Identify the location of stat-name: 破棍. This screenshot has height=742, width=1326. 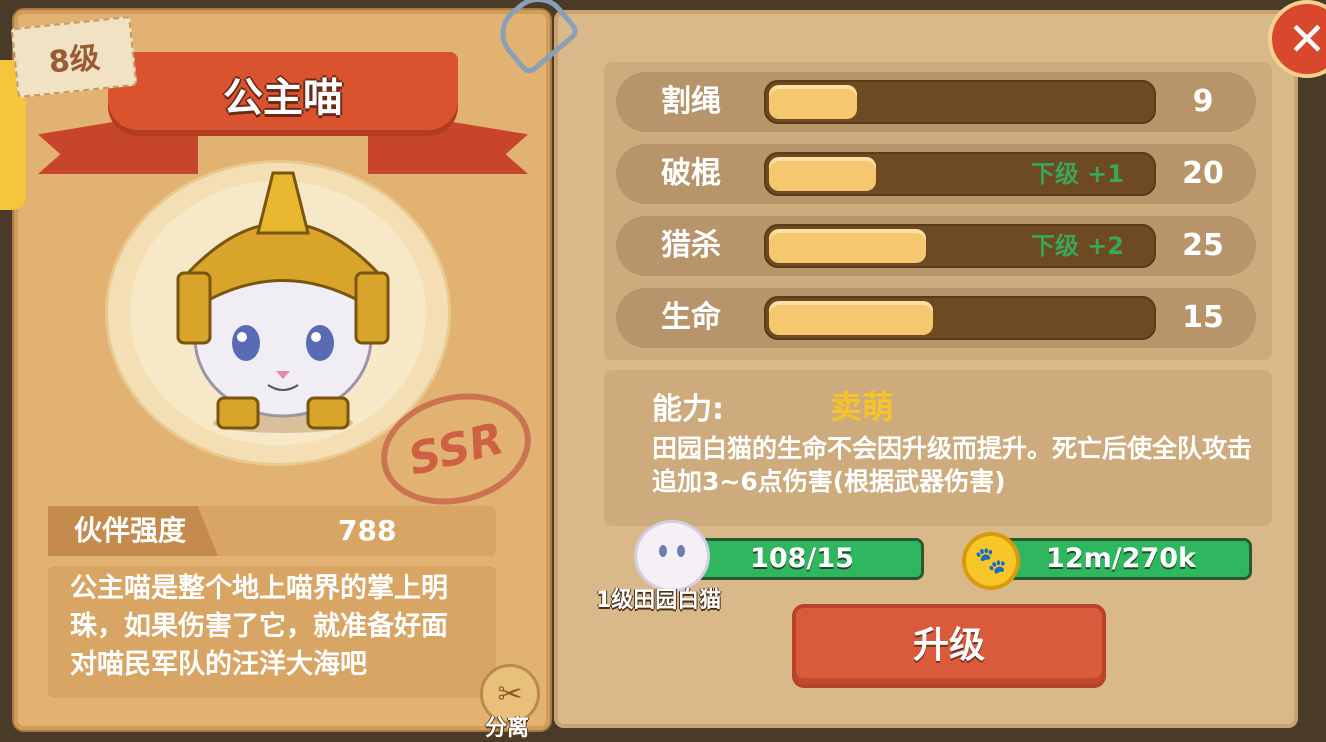
(691, 173).